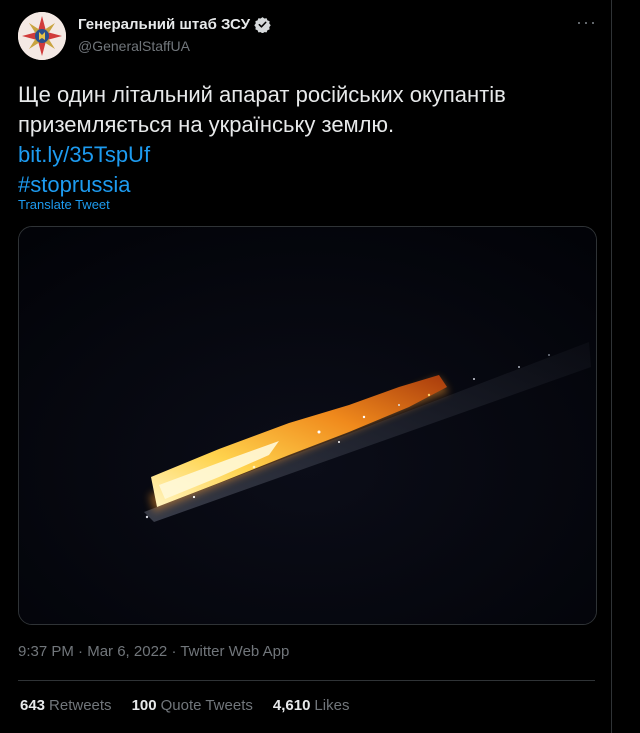 Image resolution: width=640 pixels, height=733 pixels. I want to click on tweet-text-line-2: приземляється на українську землю., so click(206, 124).